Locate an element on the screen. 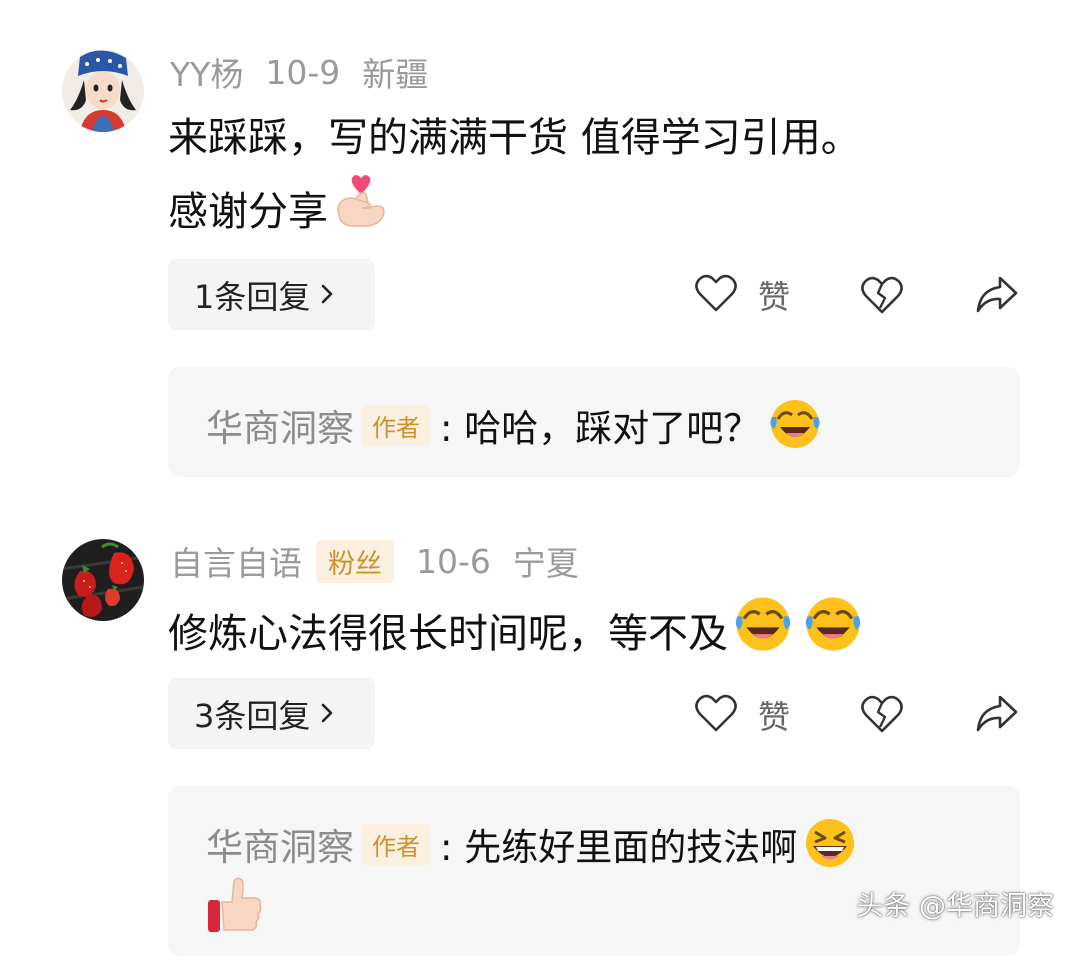  reply-text: : 哈哈，踩对了吧？ is located at coordinates (600, 428).